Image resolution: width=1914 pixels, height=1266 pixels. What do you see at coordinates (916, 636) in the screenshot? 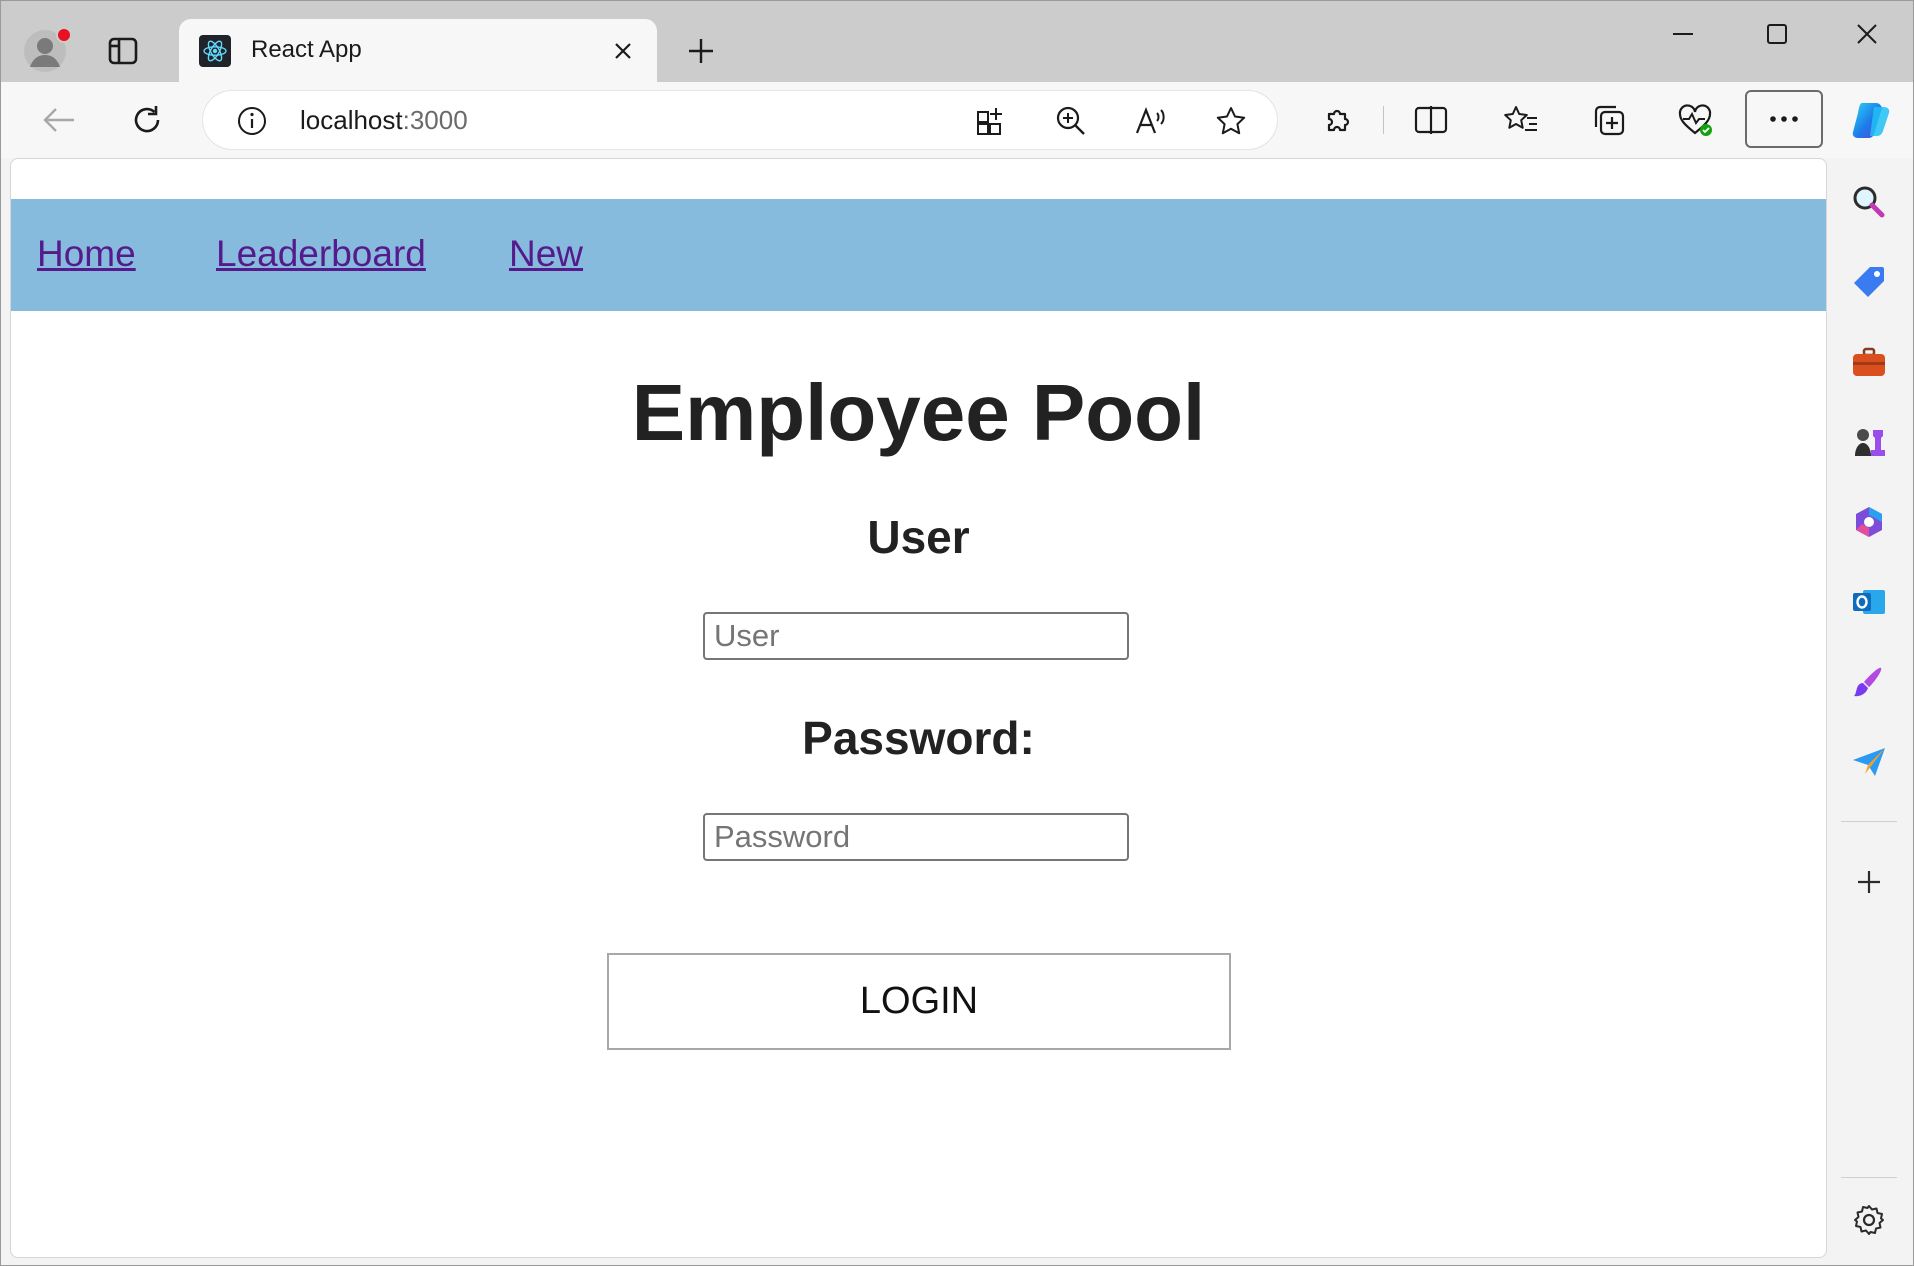
I see `user-input` at bounding box center [916, 636].